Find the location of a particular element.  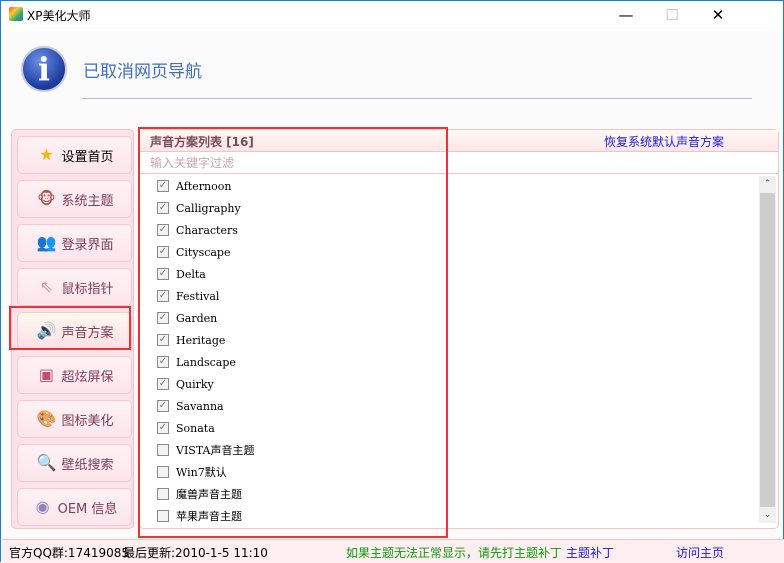

cursor-icon: ⇖ is located at coordinates (46, 286).